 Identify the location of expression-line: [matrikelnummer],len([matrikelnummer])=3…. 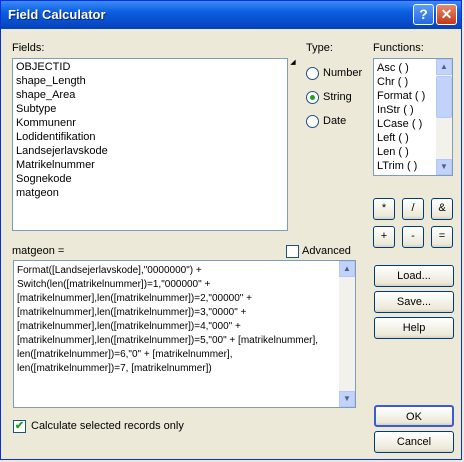
(132, 312).